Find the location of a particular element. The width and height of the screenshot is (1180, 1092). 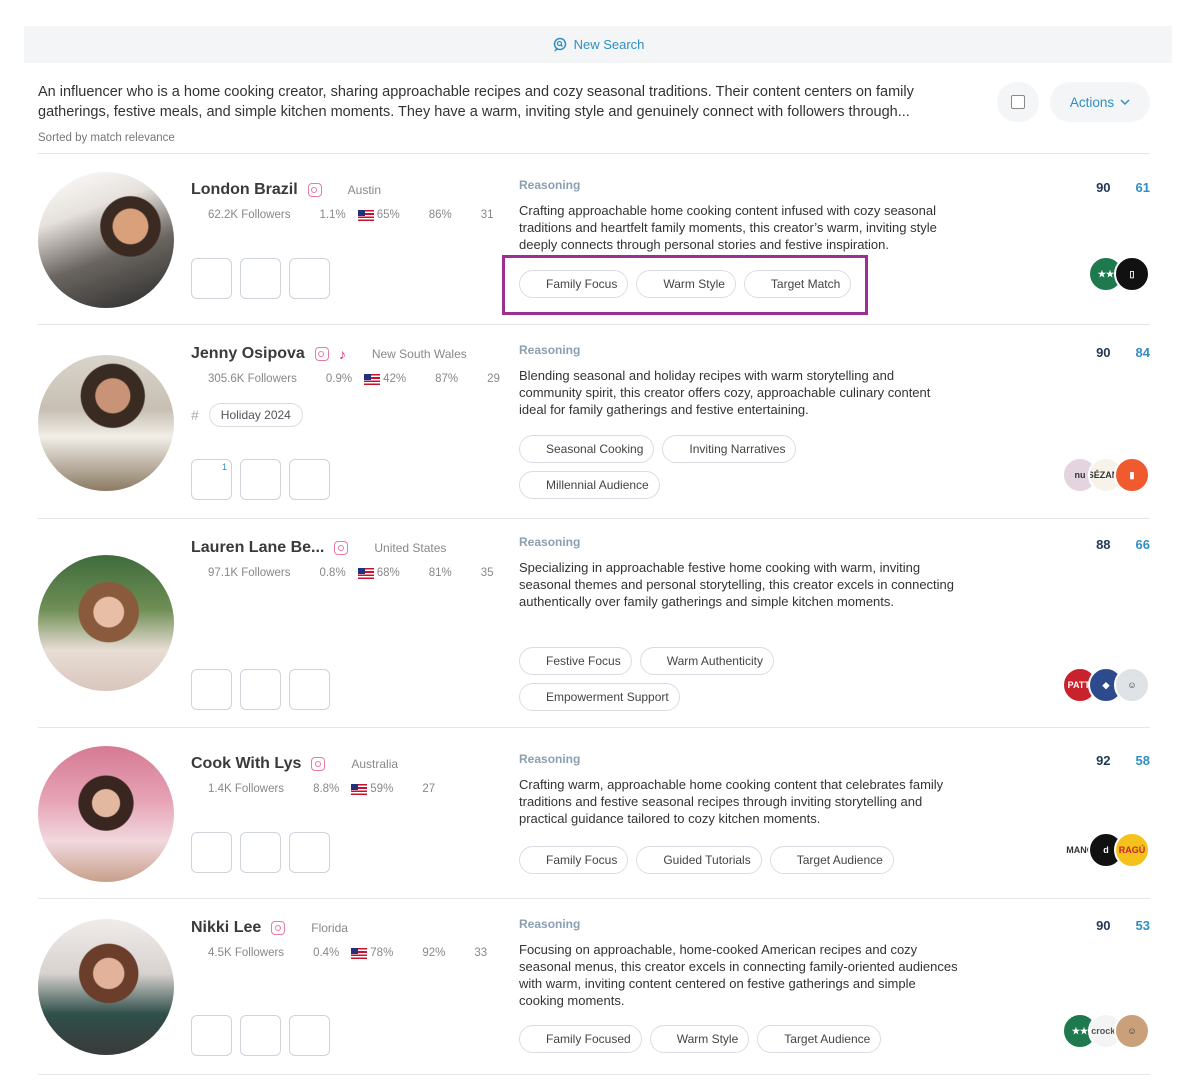

brand-logo: RAGÚ is located at coordinates (1132, 850).